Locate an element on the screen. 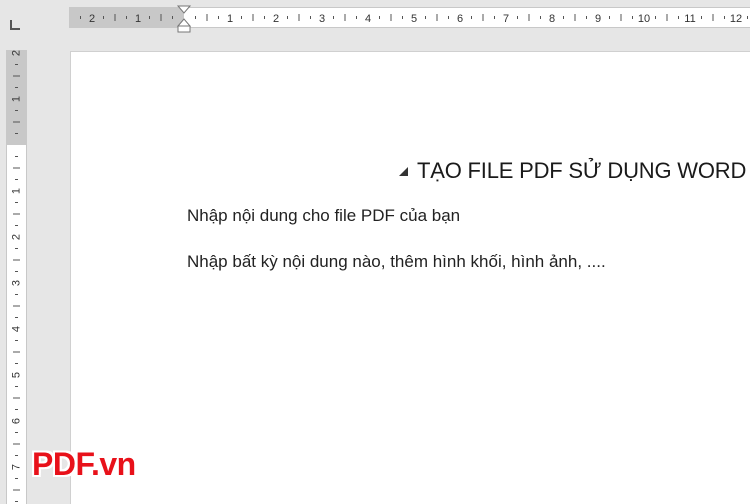  horizontal-ruler: 2 1 1 2 3 4 5 6 7 8 9 10 11 12 is located at coordinates (409, 17).